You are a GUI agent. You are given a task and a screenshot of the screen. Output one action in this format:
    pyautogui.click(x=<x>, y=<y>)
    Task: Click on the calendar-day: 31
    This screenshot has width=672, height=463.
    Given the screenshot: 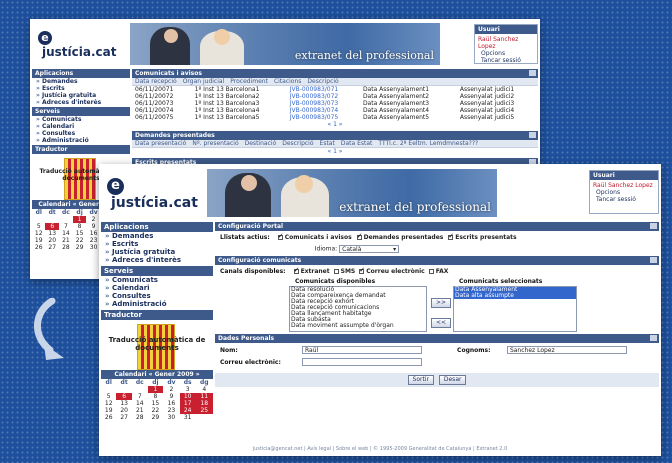 What is the action you would take?
    pyautogui.click(x=188, y=417)
    